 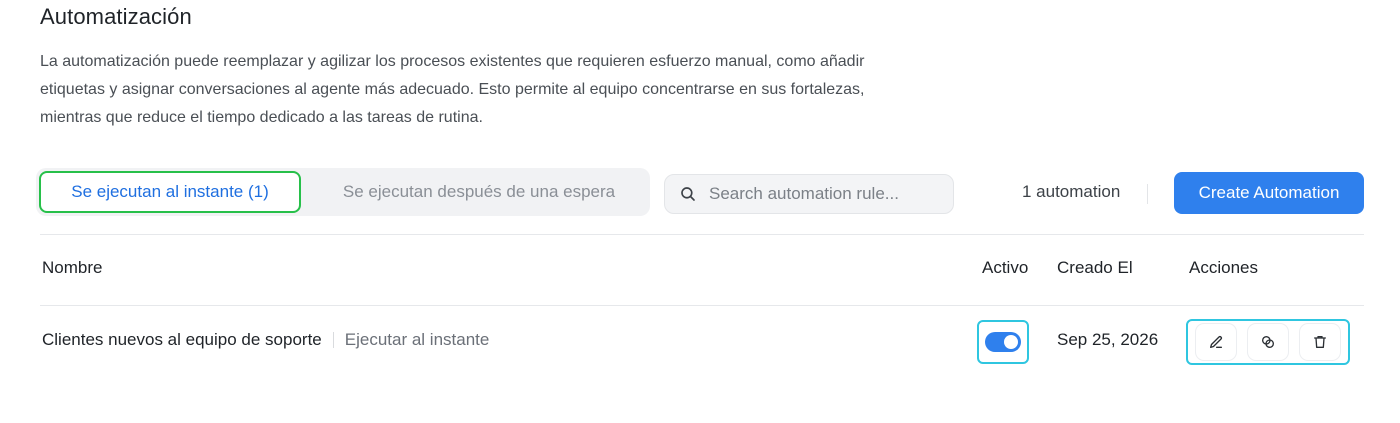 What do you see at coordinates (1005, 267) in the screenshot?
I see `column-header-active: Activo` at bounding box center [1005, 267].